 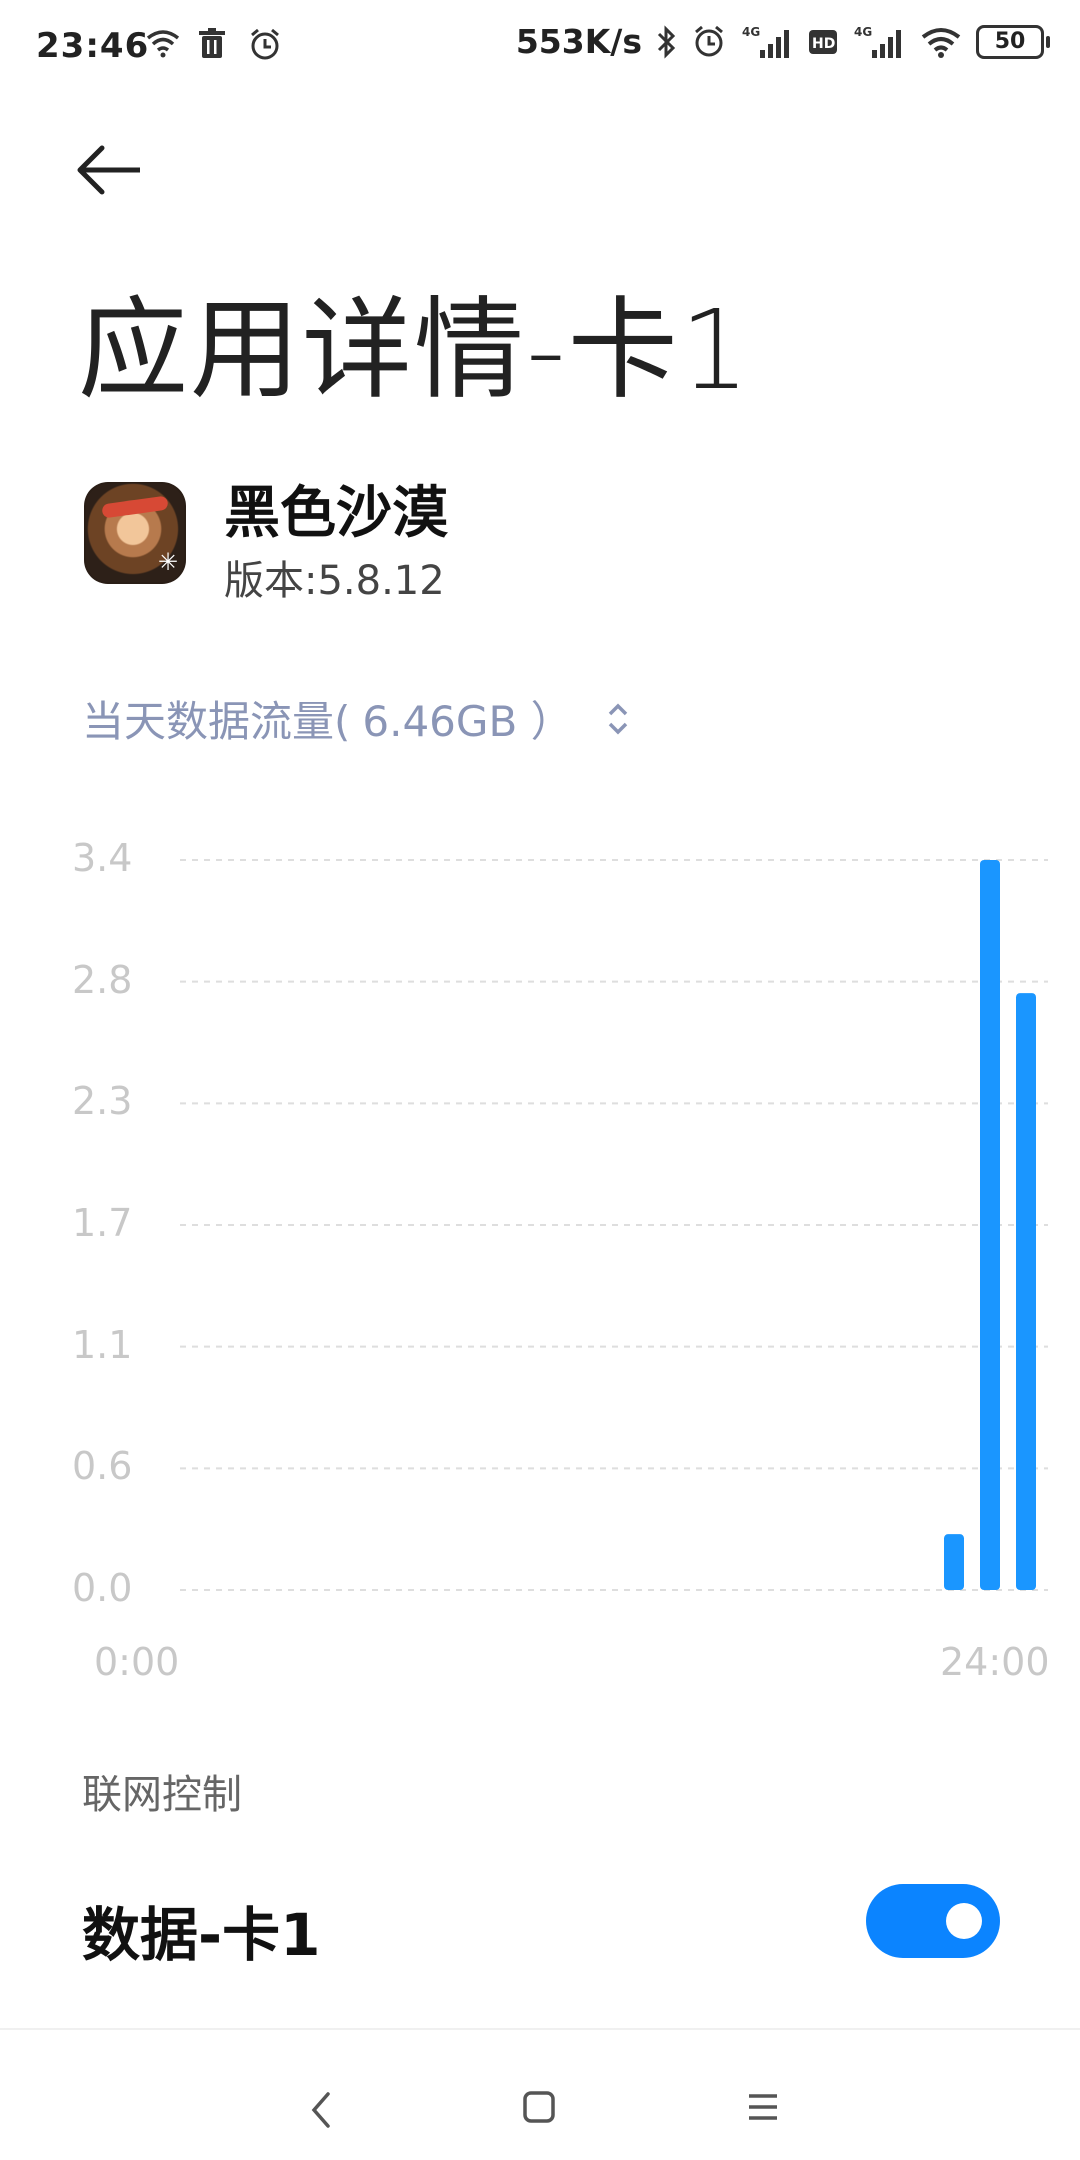 I want to click on y-tick-label: 2.3, so click(x=102, y=1101).